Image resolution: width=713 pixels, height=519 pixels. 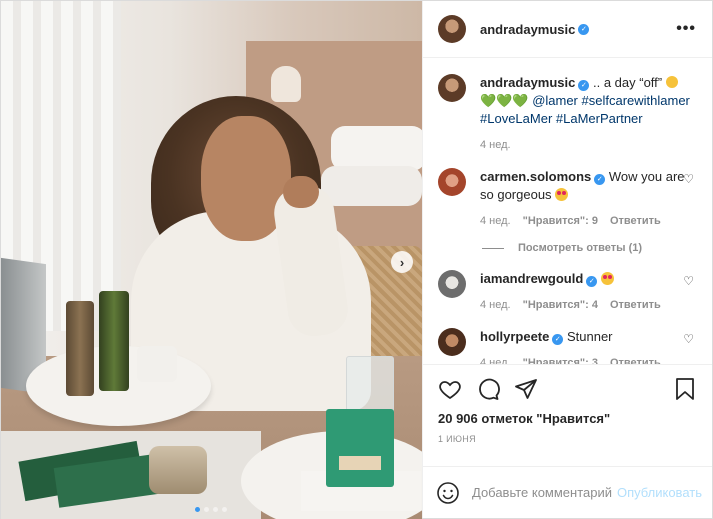 What do you see at coordinates (580, 248) in the screenshot?
I see `view-replies-label: Посмотреть ответы (1)` at bounding box center [580, 248].